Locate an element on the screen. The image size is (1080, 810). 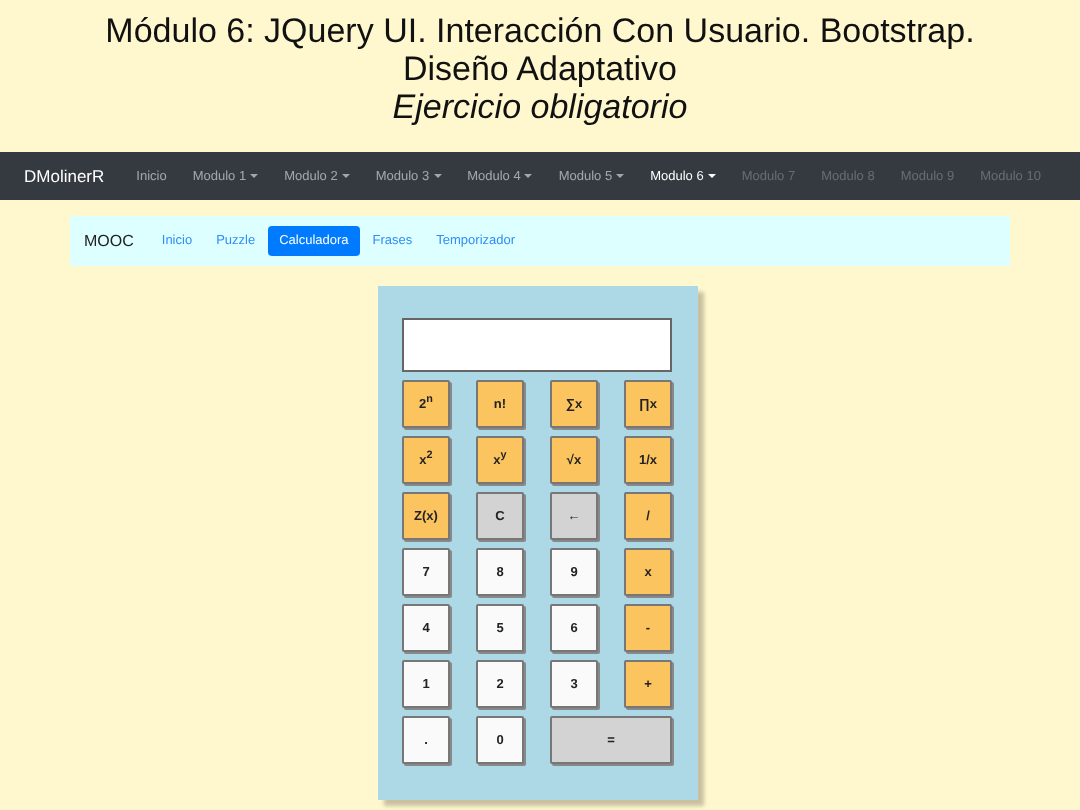
page-title: Módulo 6: JQuery UI. Interacción Con Usuario. Bootstrap. Diseño Adaptativo is located at coordinates (540, 50).